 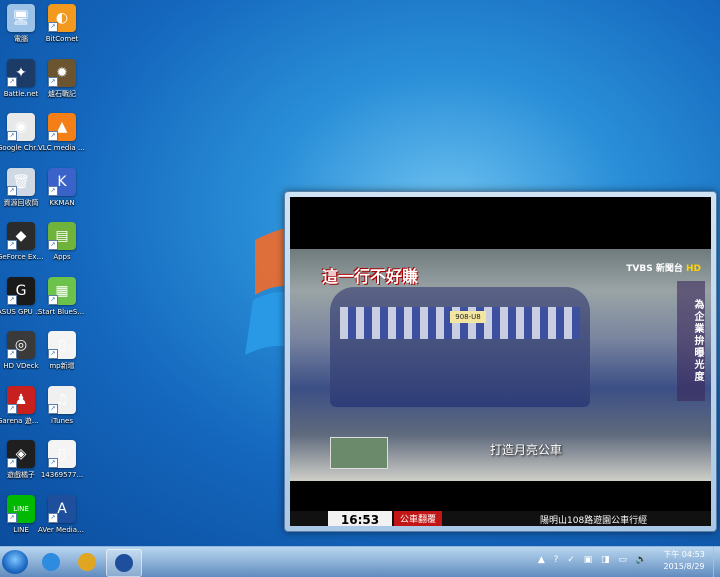 I want to click on desktop-icon-label: iTunes, so click(x=62, y=420).